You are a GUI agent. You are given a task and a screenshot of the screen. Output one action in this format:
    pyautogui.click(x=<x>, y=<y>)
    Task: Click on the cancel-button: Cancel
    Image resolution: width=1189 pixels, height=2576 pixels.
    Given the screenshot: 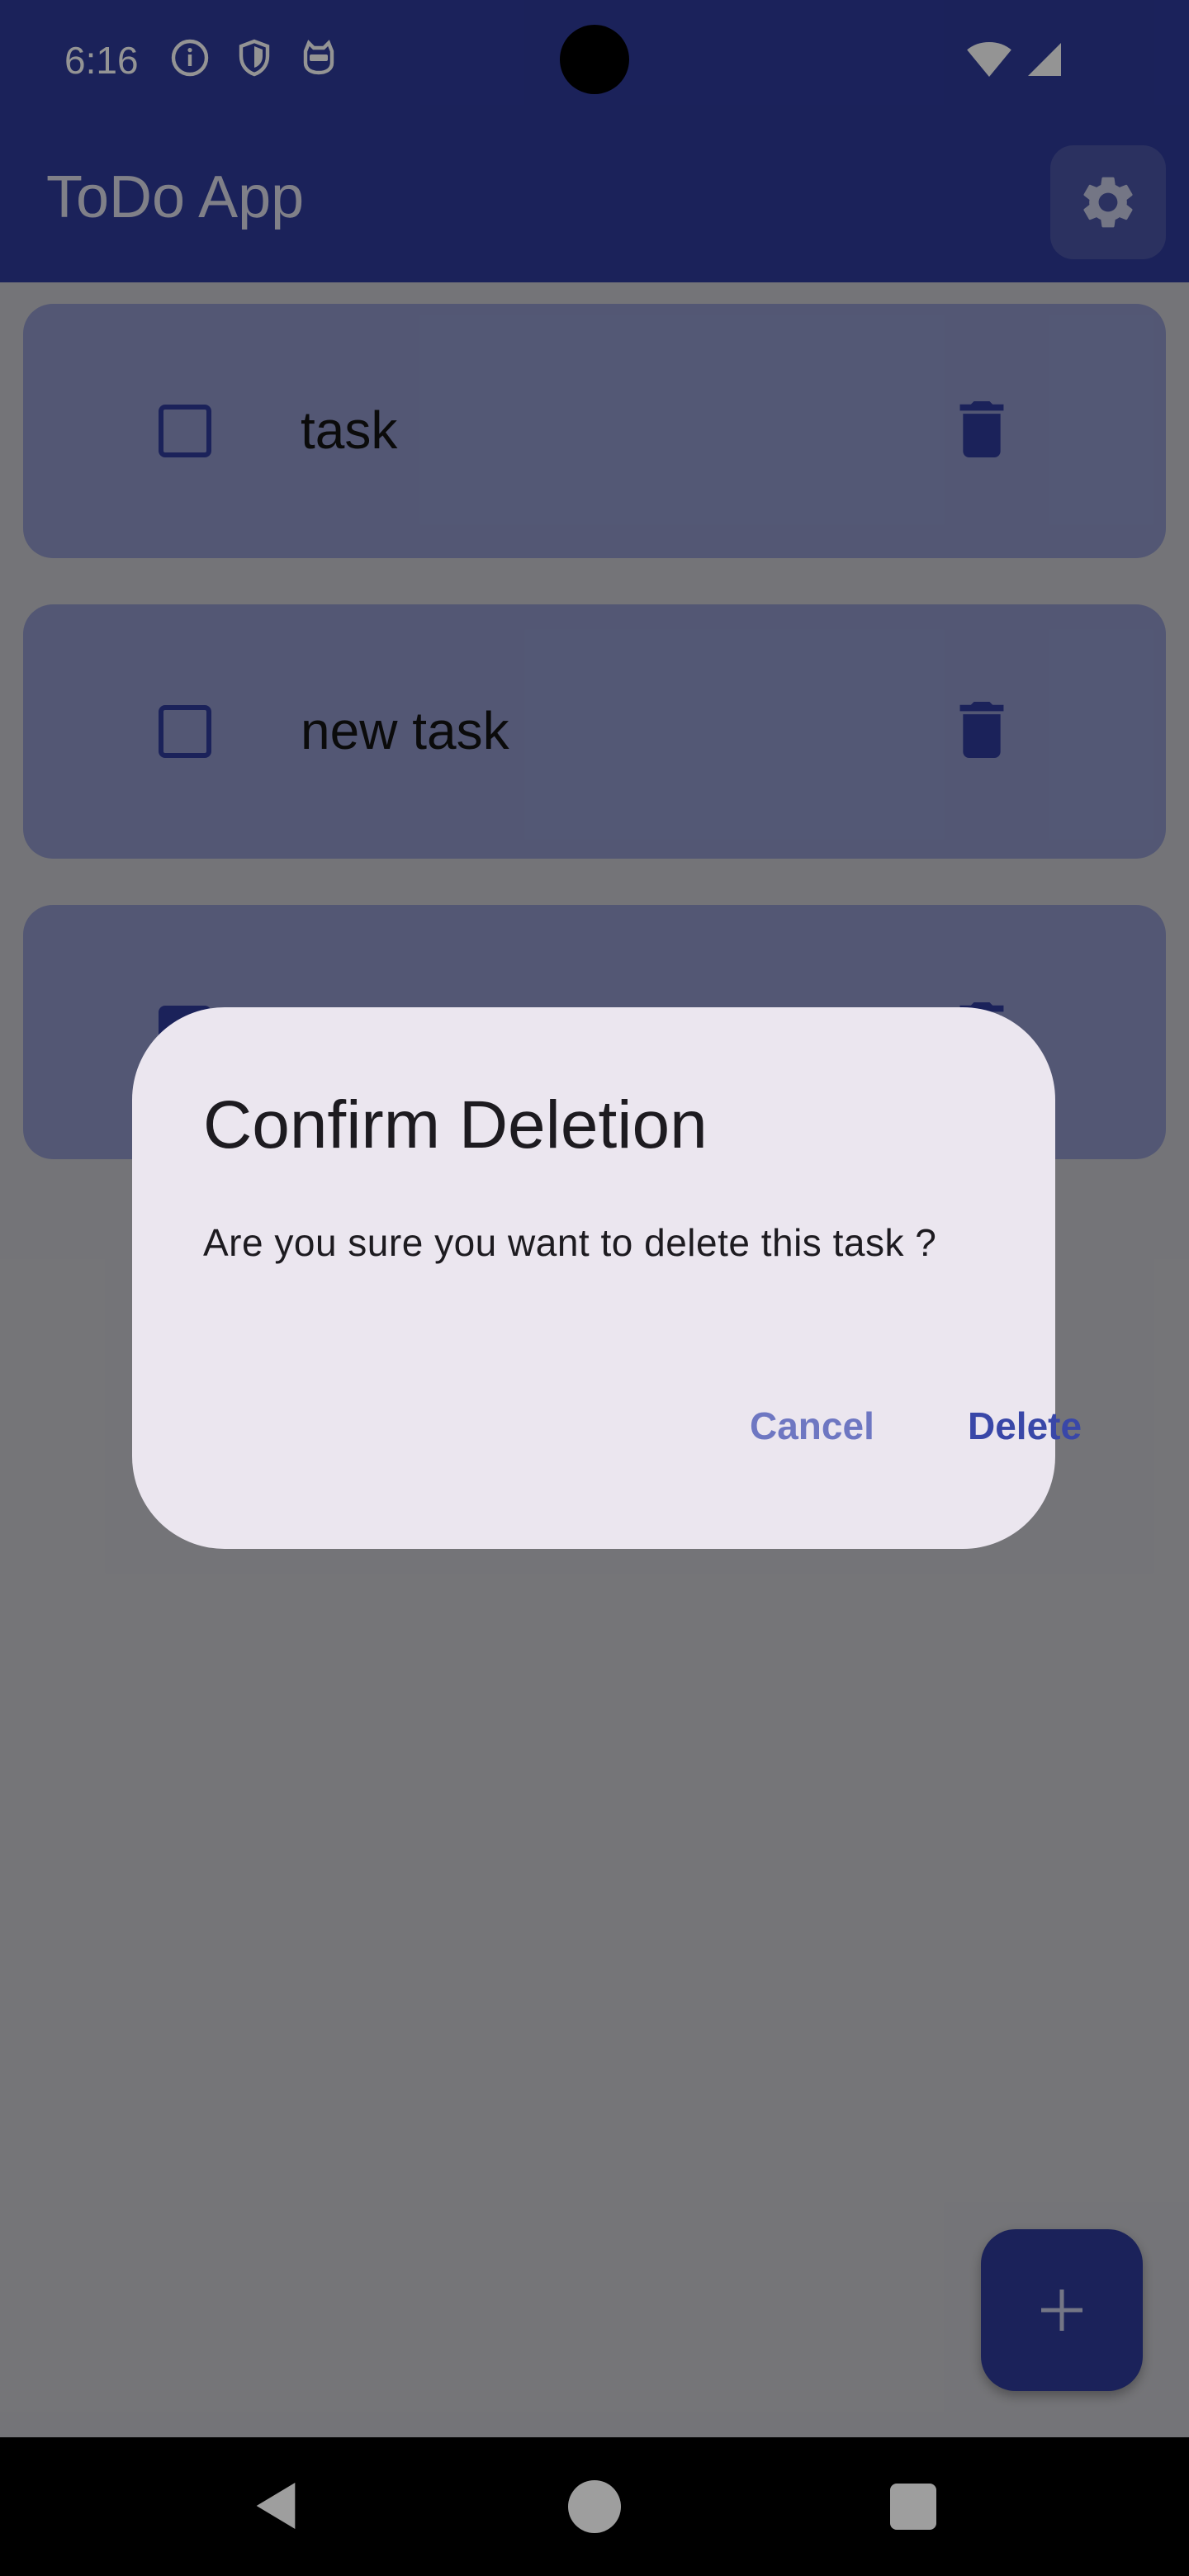 What is the action you would take?
    pyautogui.click(x=812, y=1426)
    